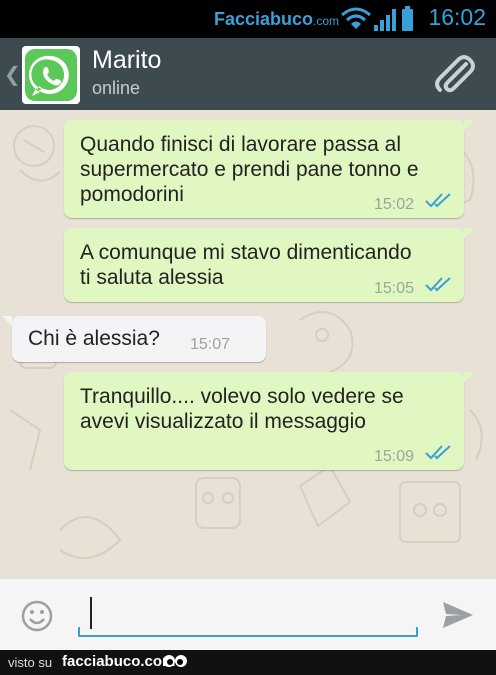  What do you see at coordinates (30, 662) in the screenshot?
I see `footer-prefix: visto su` at bounding box center [30, 662].